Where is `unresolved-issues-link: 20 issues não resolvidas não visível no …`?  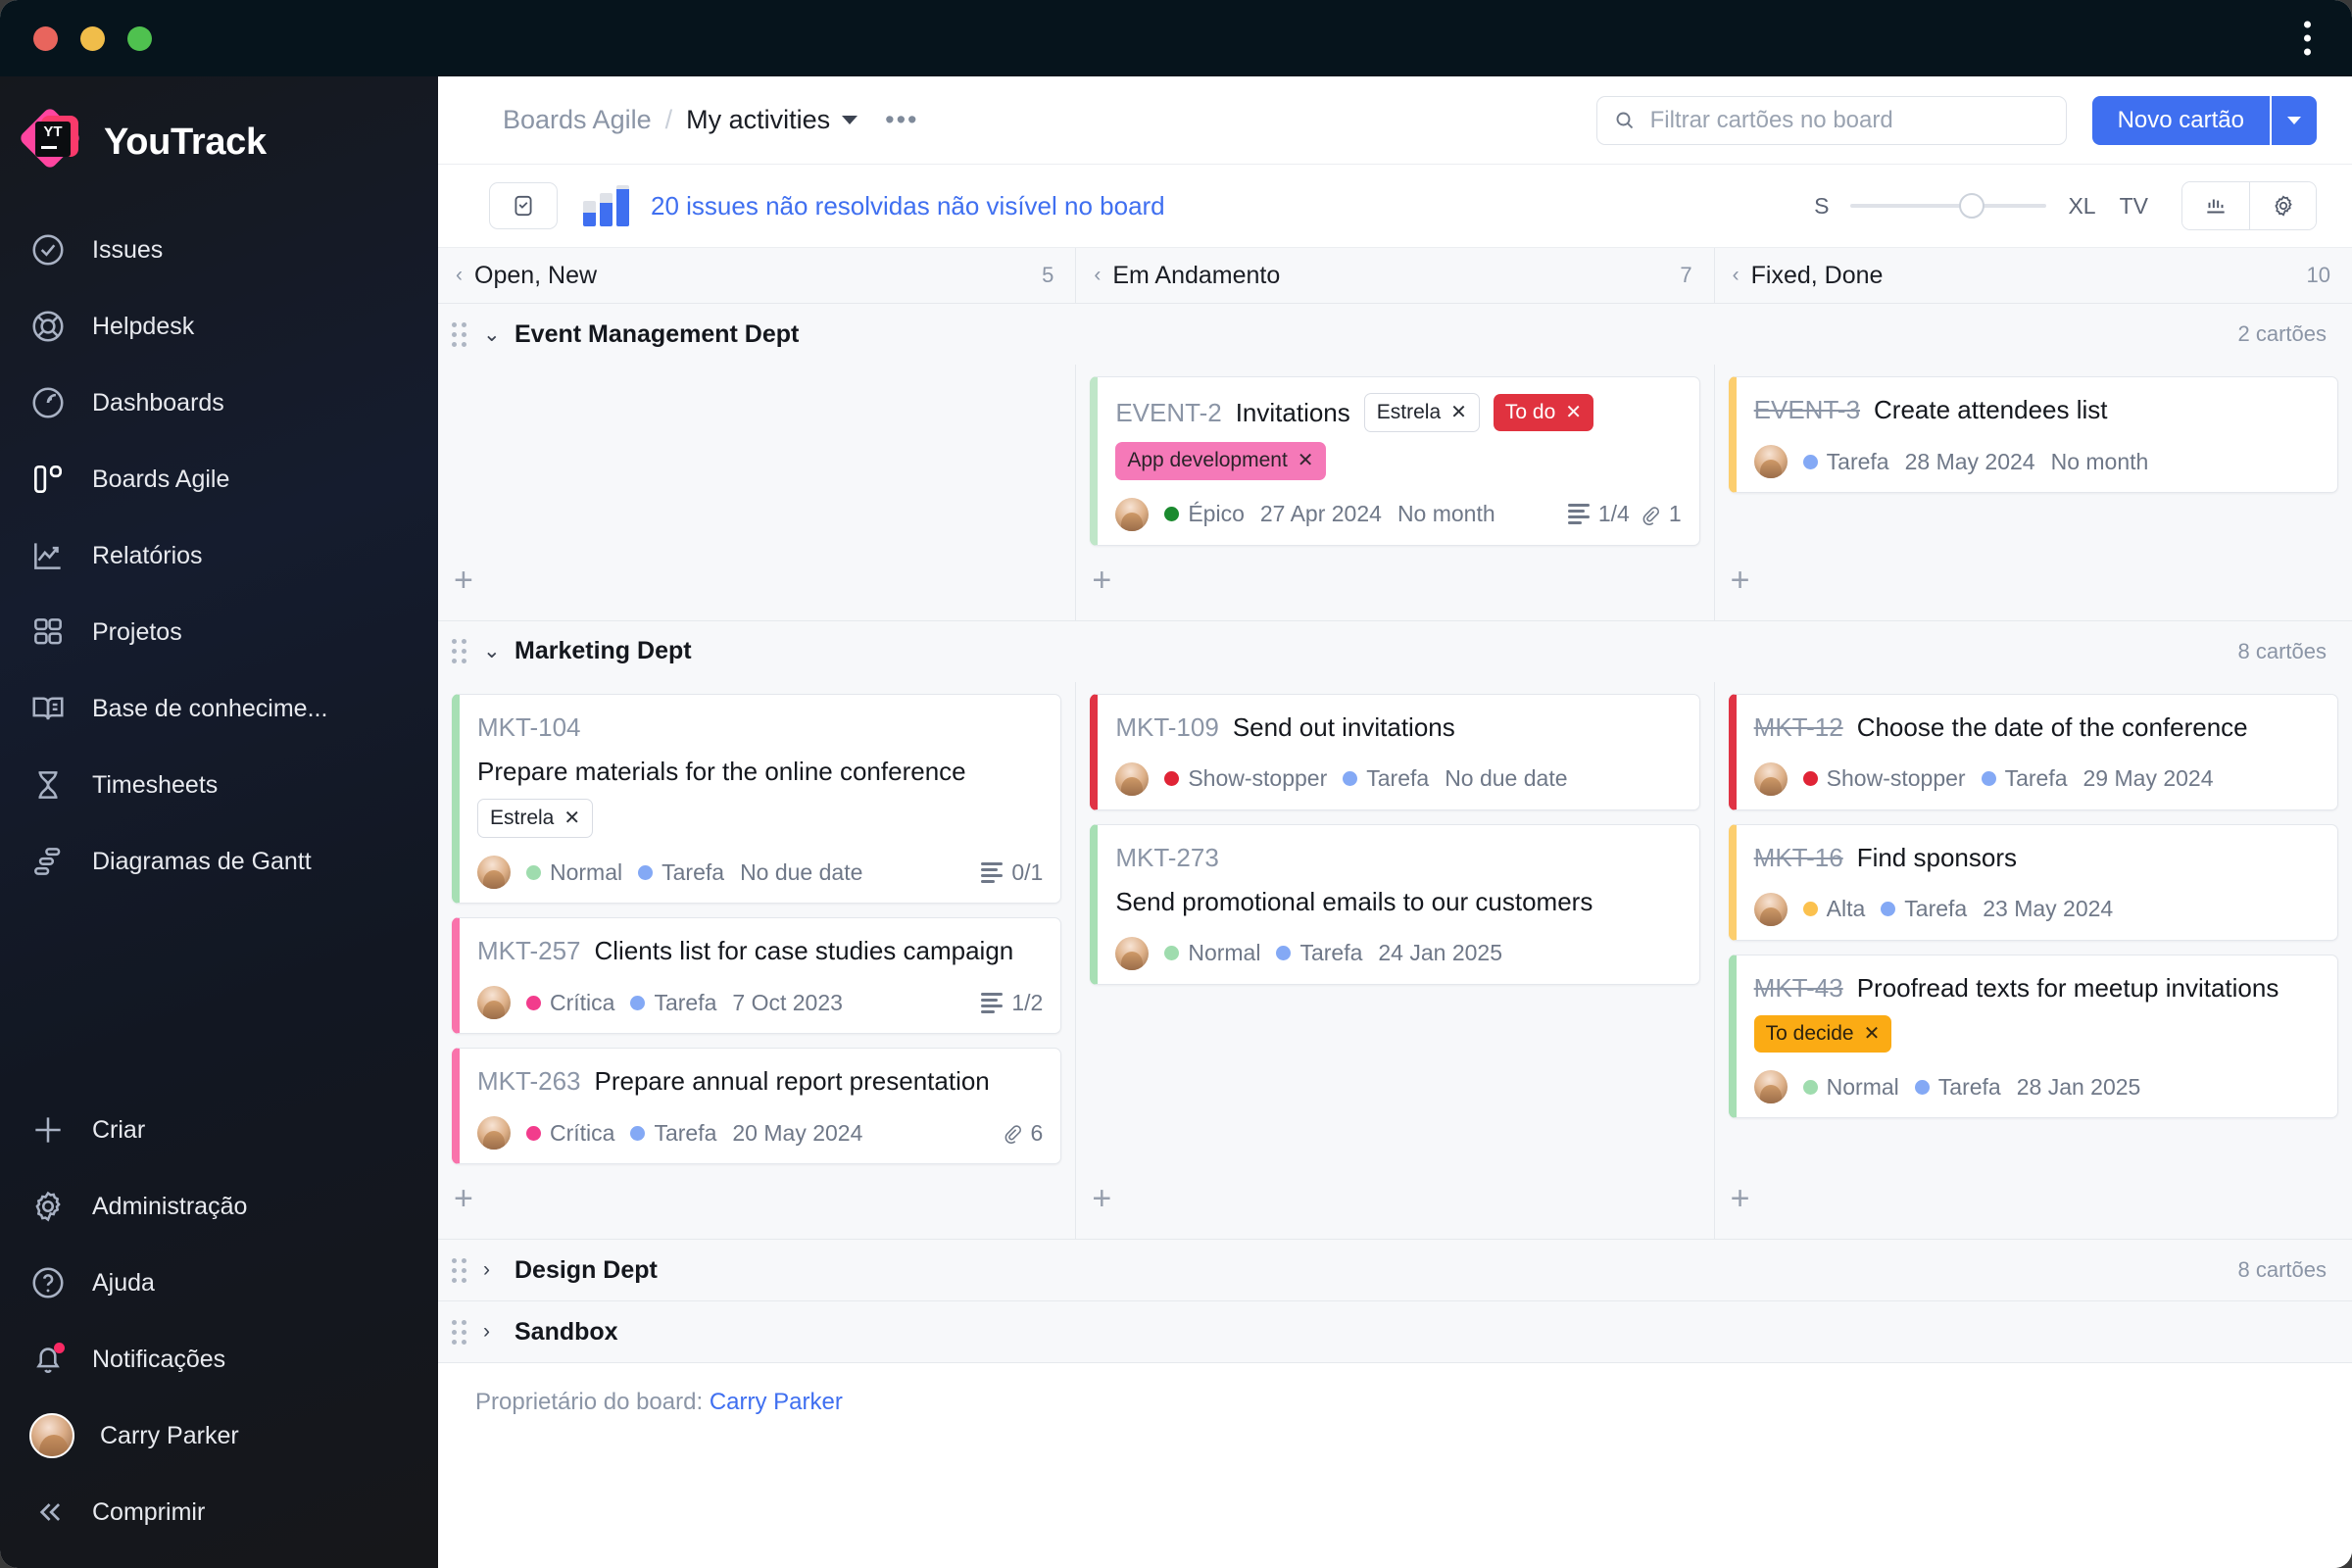 unresolved-issues-link: 20 issues não resolvidas não visível no … is located at coordinates (908, 206).